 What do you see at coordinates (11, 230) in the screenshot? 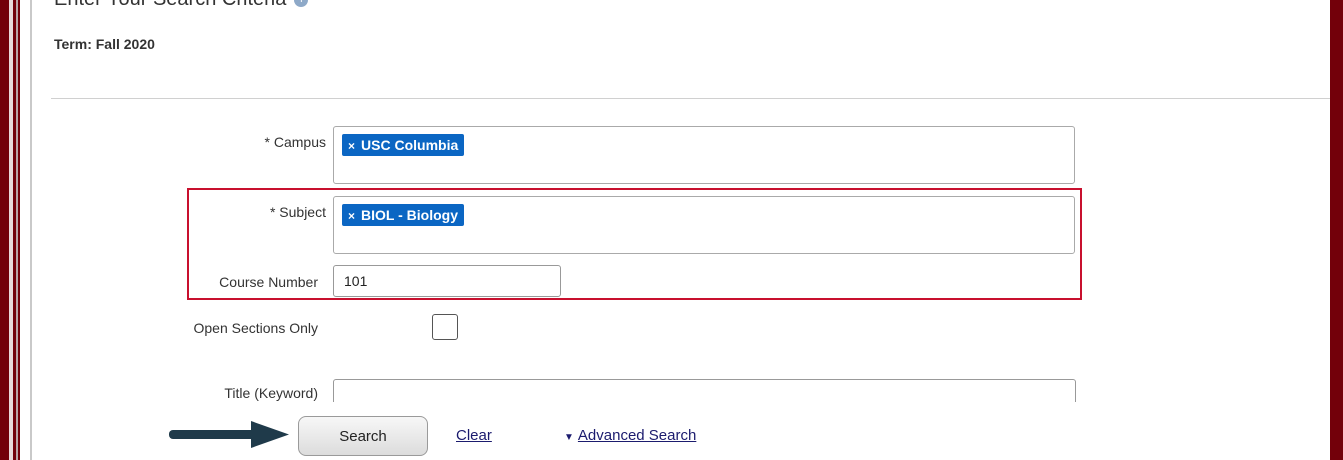
I see `frame-edge` at bounding box center [11, 230].